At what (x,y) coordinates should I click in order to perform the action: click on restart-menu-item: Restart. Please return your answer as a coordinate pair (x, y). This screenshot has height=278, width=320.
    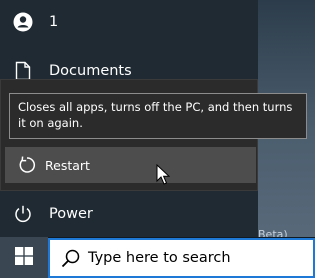
    Looking at the image, I should click on (130, 165).